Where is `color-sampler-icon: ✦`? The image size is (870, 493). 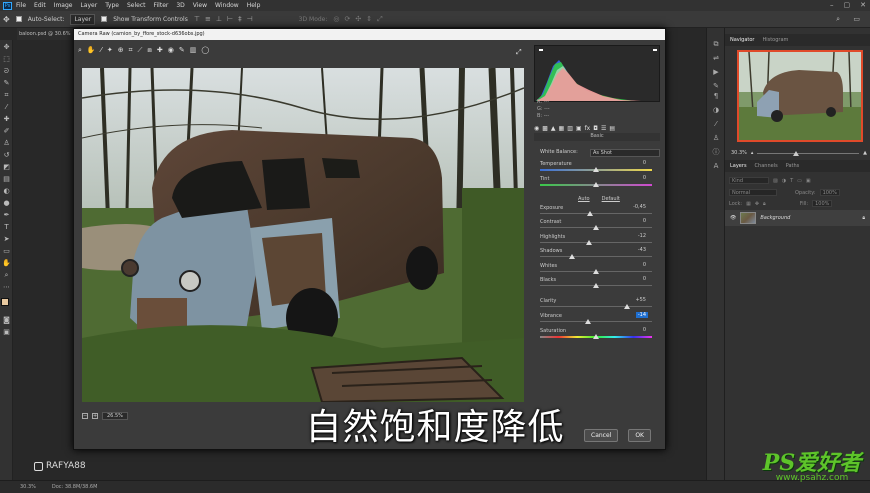
color-sampler-icon: ✦ is located at coordinates (110, 50).